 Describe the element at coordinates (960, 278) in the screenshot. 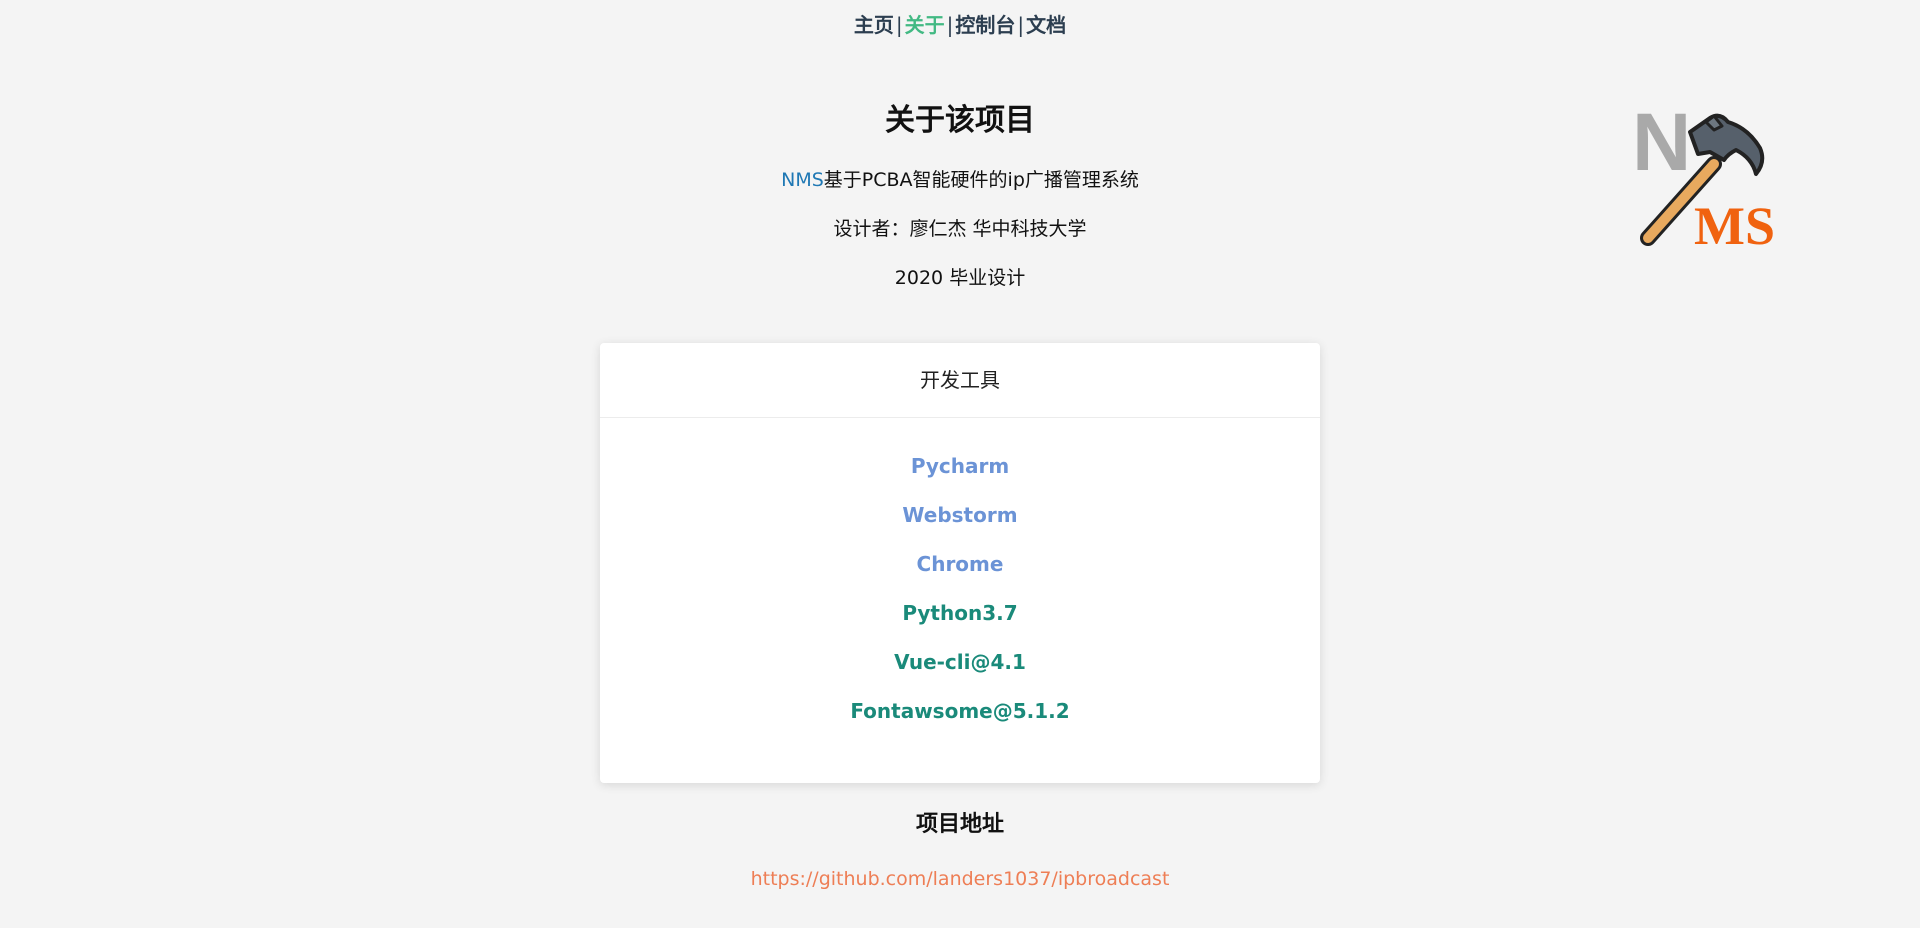

I see `graduation-note: 2020 毕业设计` at that location.